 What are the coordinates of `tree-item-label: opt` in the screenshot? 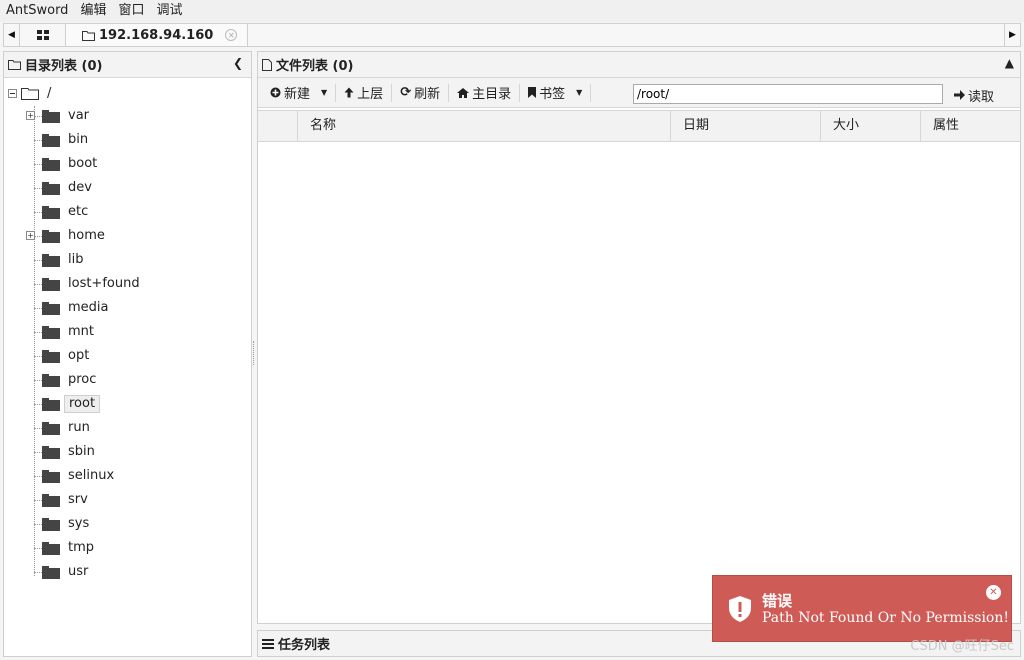 It's located at (79, 355).